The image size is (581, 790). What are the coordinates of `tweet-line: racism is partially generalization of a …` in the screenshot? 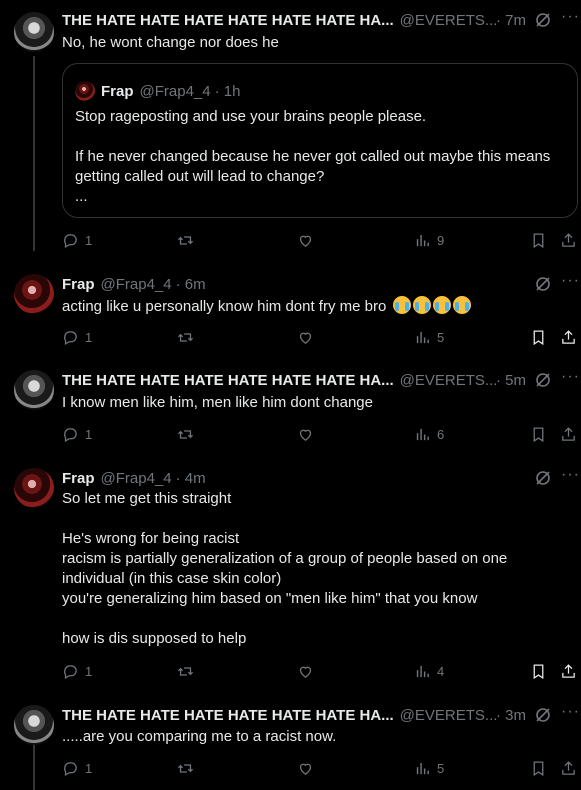 It's located at (285, 558).